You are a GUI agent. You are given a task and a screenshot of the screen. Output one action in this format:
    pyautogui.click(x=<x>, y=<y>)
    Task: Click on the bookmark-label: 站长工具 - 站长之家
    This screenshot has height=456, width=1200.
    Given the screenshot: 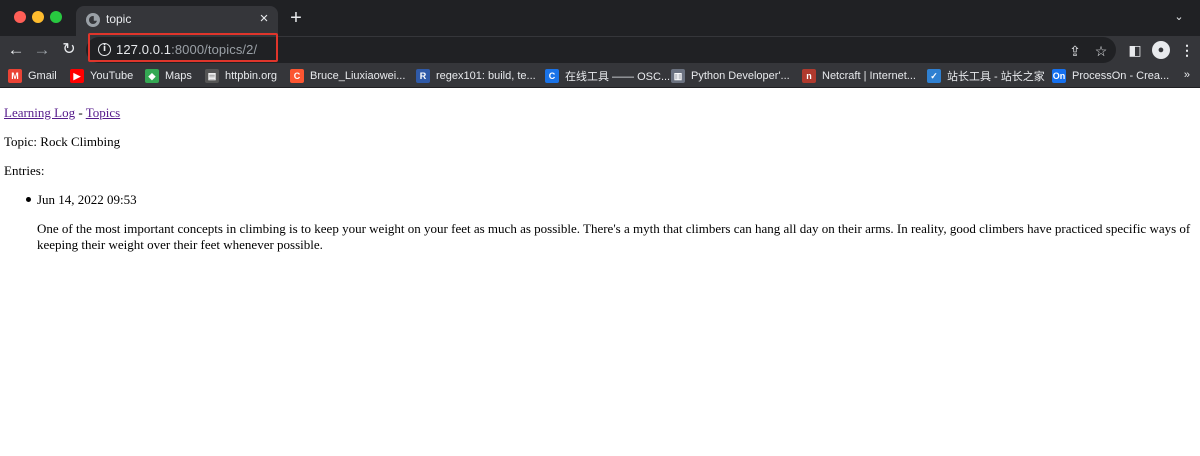 What is the action you would take?
    pyautogui.click(x=996, y=77)
    